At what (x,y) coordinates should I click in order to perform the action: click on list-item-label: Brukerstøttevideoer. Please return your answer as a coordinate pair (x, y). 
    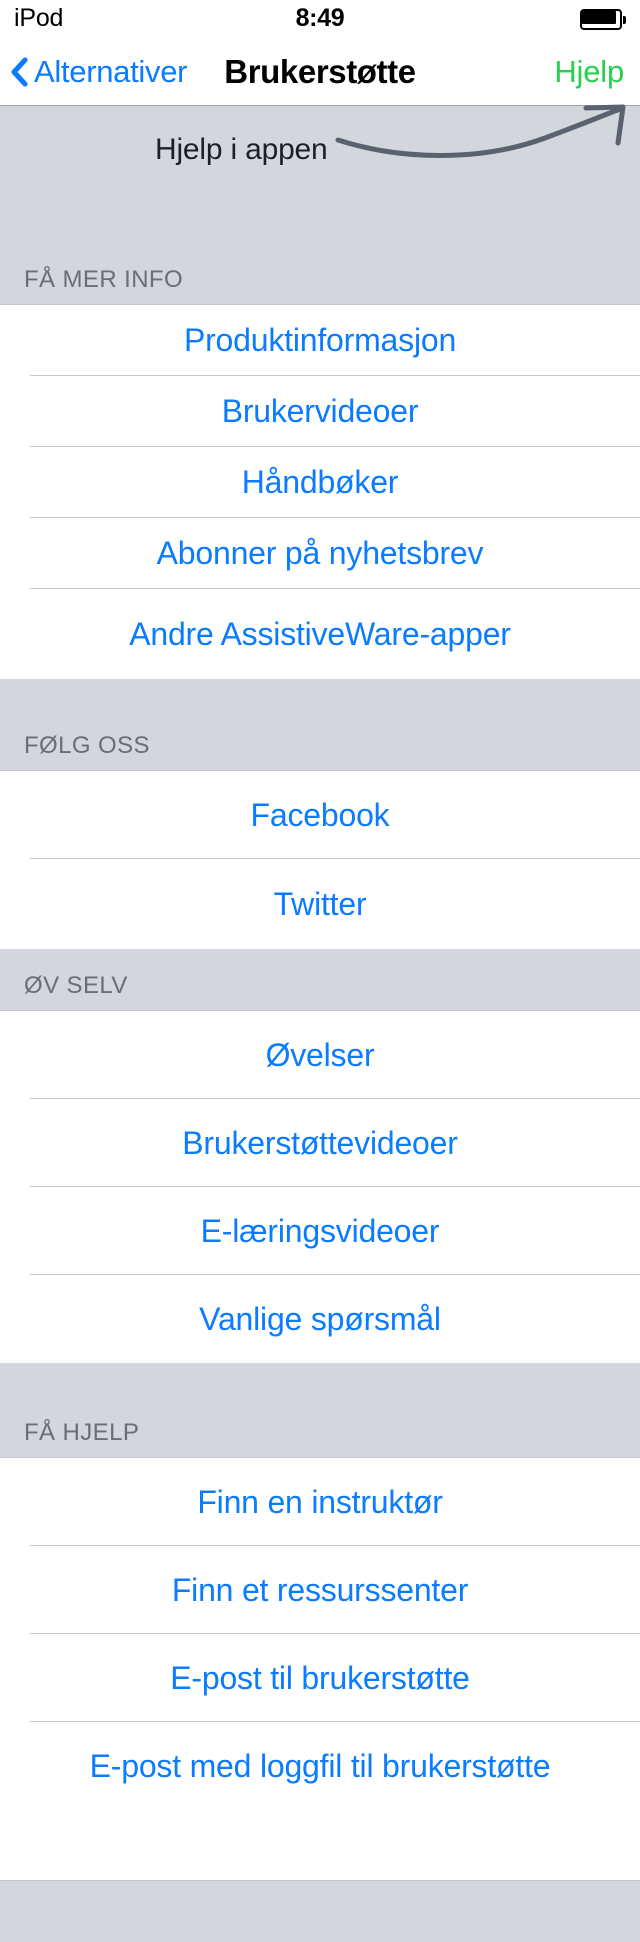
    Looking at the image, I should click on (320, 1142).